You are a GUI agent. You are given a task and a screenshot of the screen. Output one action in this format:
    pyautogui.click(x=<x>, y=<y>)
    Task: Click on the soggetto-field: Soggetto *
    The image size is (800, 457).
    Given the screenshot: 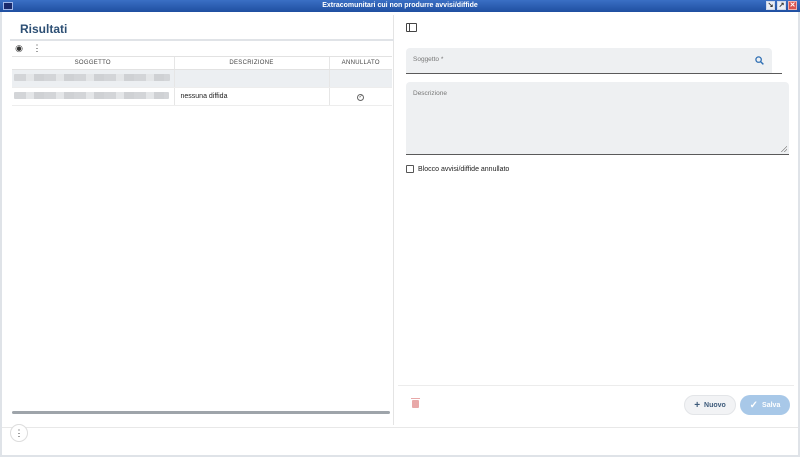 What is the action you would take?
    pyautogui.click(x=589, y=61)
    